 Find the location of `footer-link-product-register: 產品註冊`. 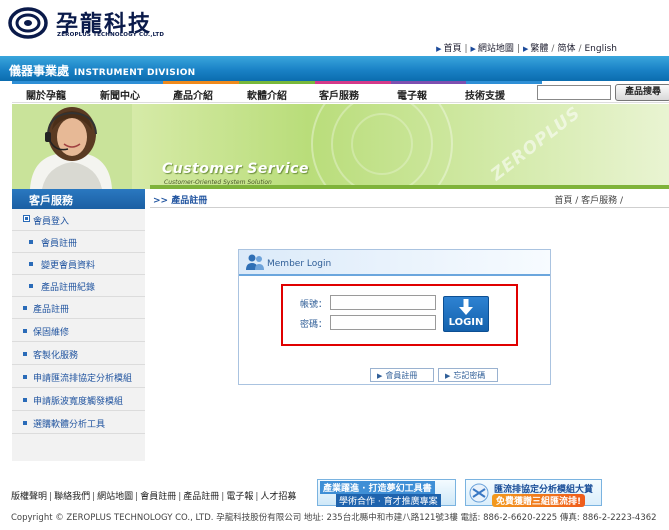

footer-link-product-register: 產品註冊 is located at coordinates (201, 497).